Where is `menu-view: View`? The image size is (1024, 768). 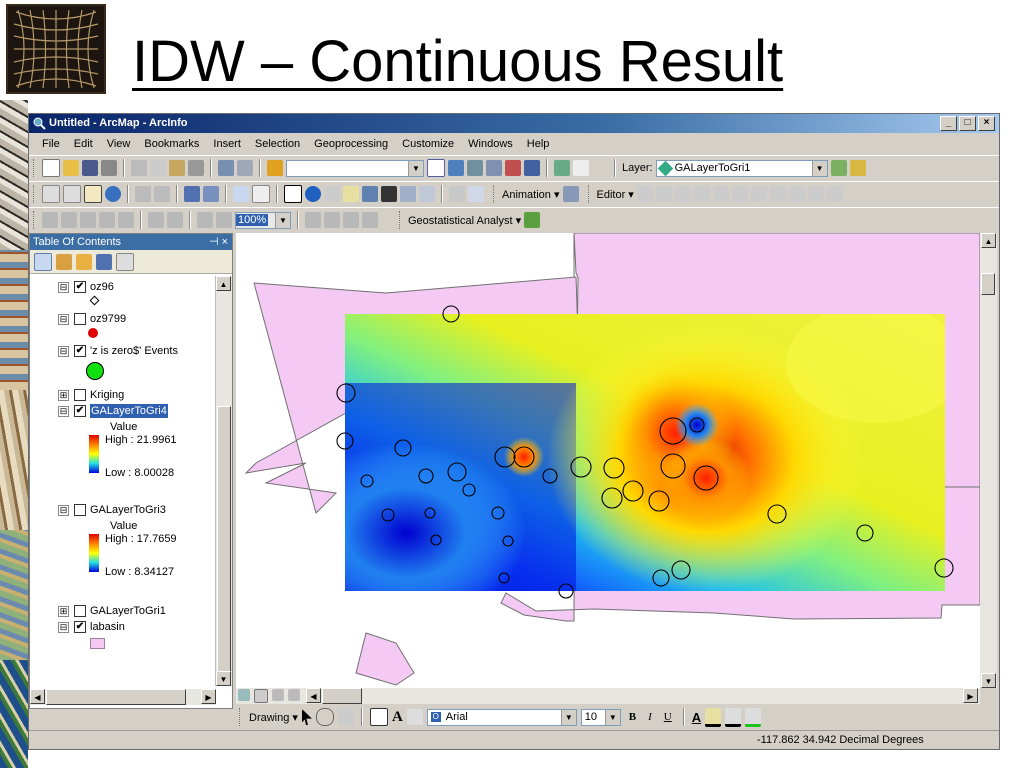
menu-view: View is located at coordinates (119, 144).